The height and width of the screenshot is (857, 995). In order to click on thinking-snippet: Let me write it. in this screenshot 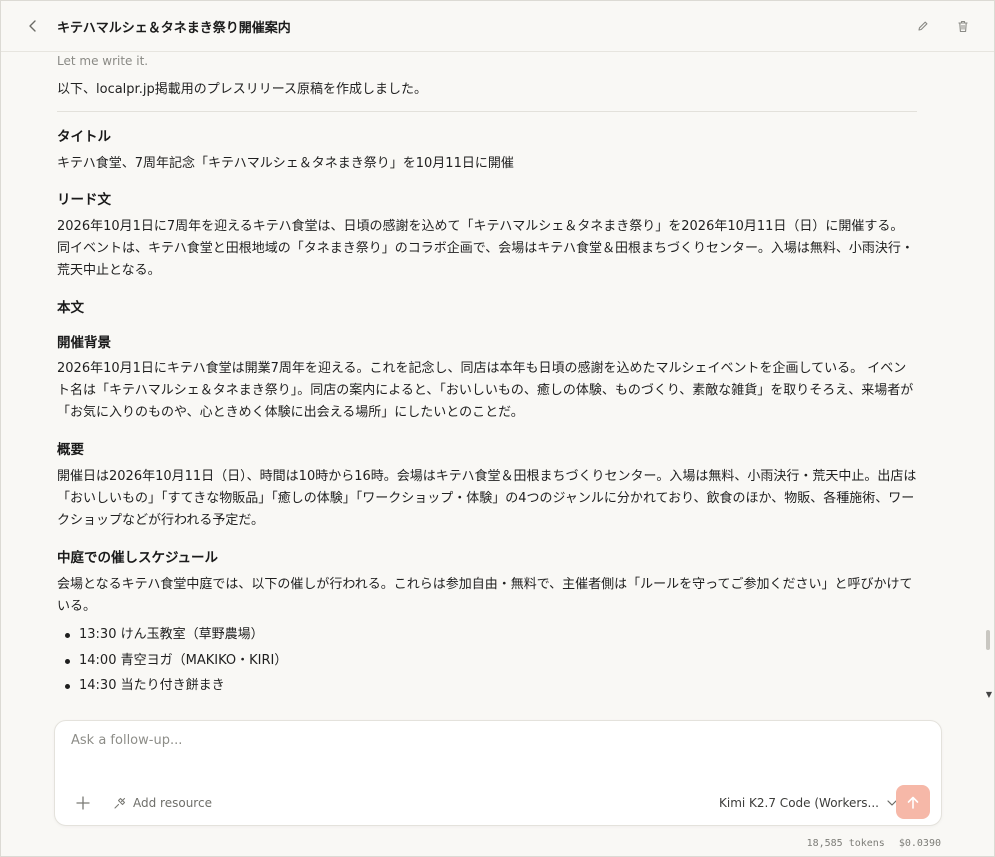, I will do `click(103, 61)`.